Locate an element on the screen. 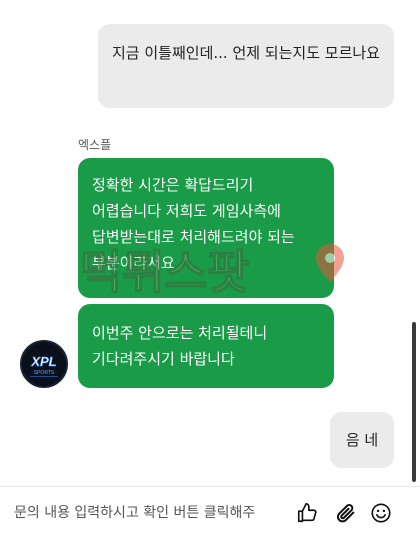  xpl-logo-icon: XPL SPORTS is located at coordinates (44, 364).